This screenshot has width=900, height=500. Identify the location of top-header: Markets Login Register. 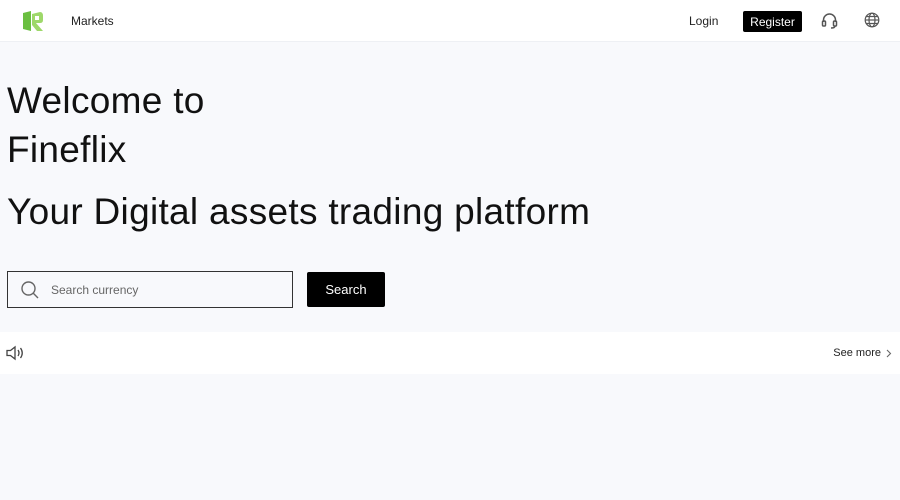
(450, 21).